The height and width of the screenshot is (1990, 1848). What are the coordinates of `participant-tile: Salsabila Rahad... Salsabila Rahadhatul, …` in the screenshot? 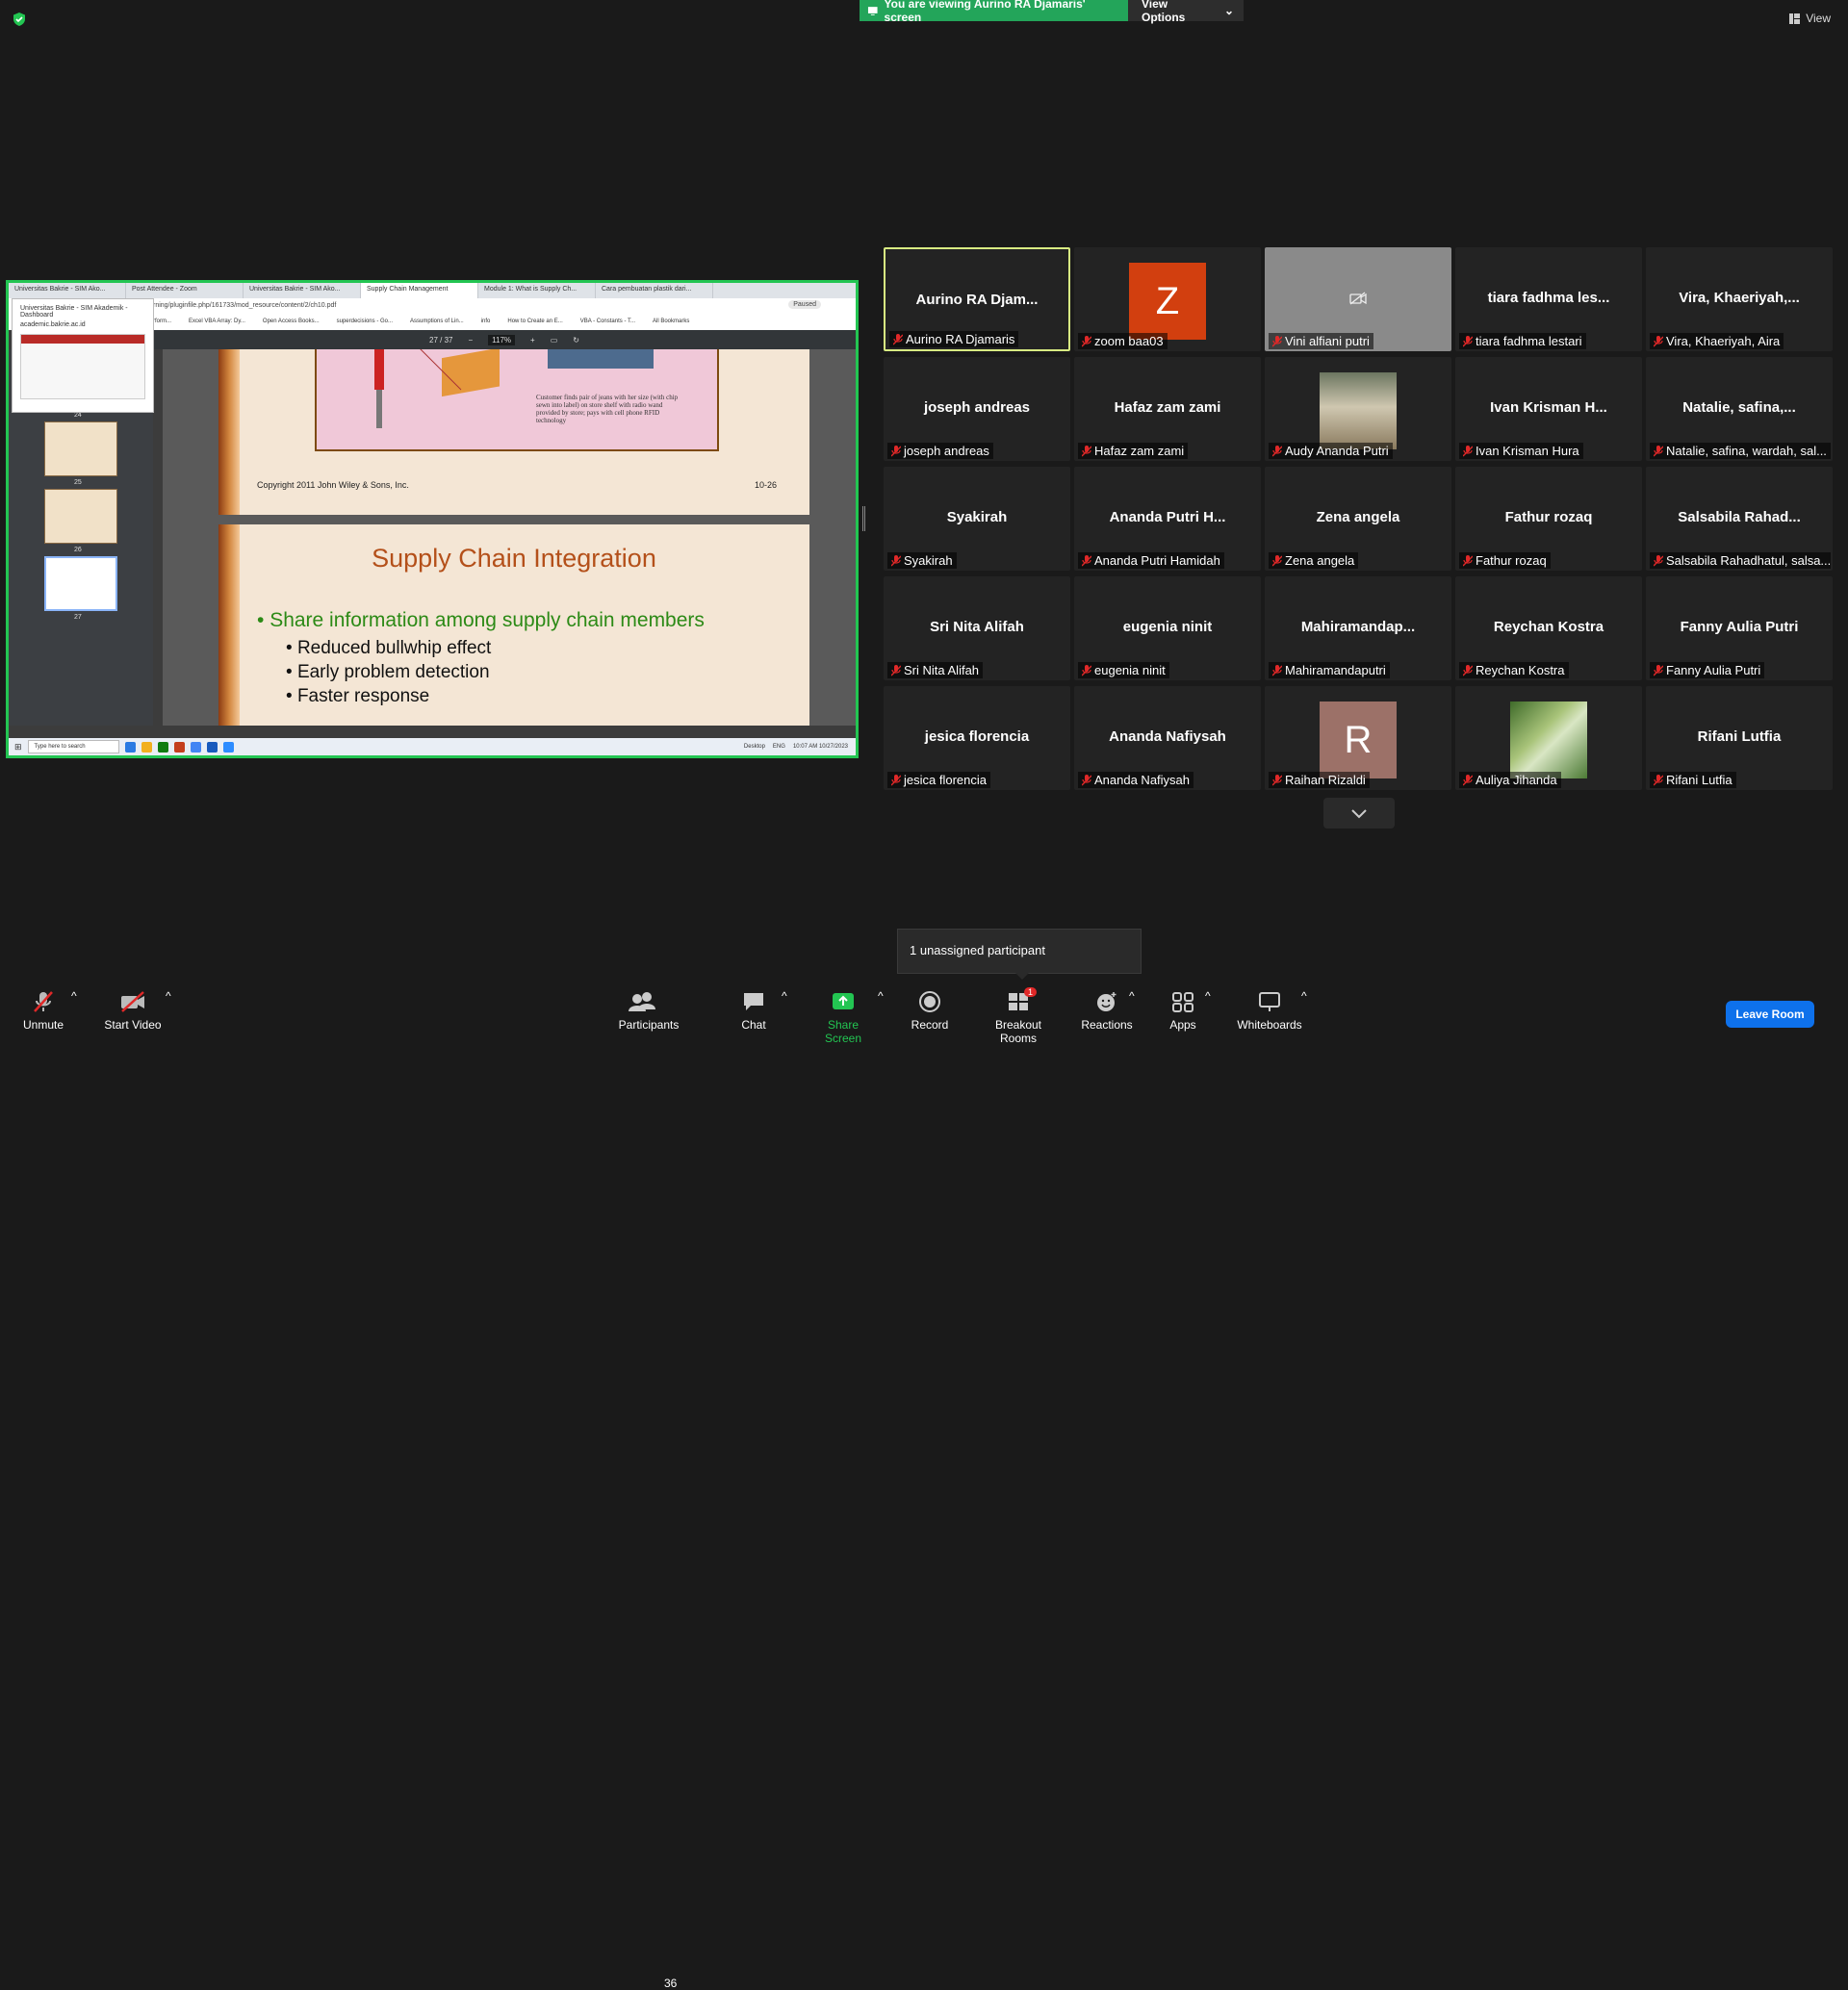 It's located at (1739, 519).